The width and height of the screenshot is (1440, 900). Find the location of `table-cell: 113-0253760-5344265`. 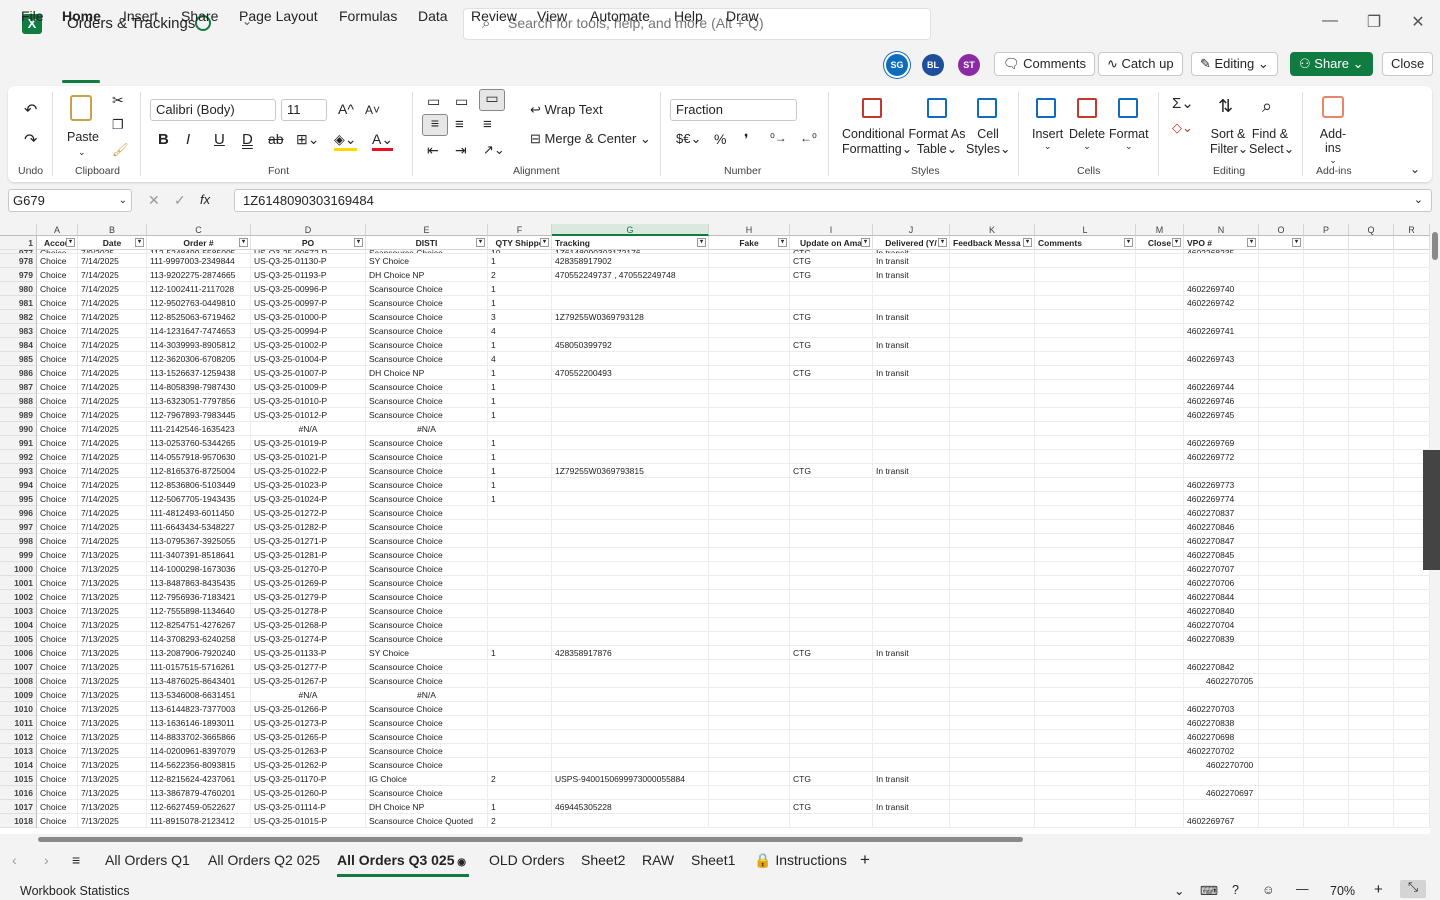

table-cell: 113-0253760-5344265 is located at coordinates (199, 443).